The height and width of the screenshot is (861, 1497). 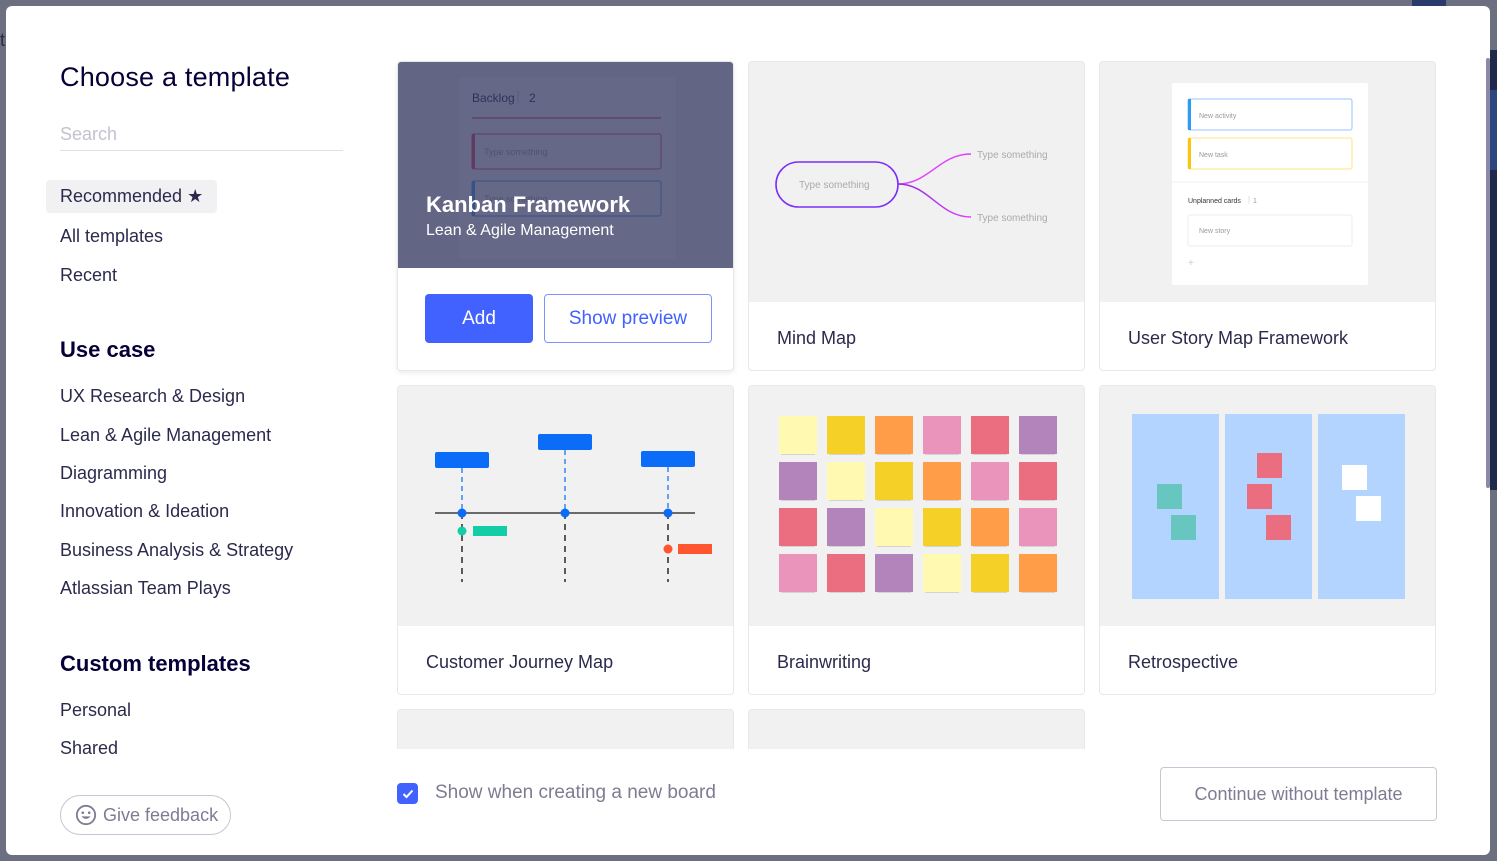 I want to click on sidebar-item-lean-agile: Lean & Agile Management, so click(x=165, y=435).